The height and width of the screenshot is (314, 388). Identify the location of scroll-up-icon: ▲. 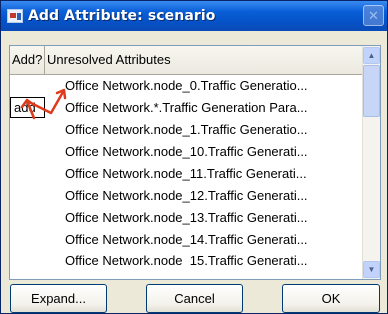
(371, 55).